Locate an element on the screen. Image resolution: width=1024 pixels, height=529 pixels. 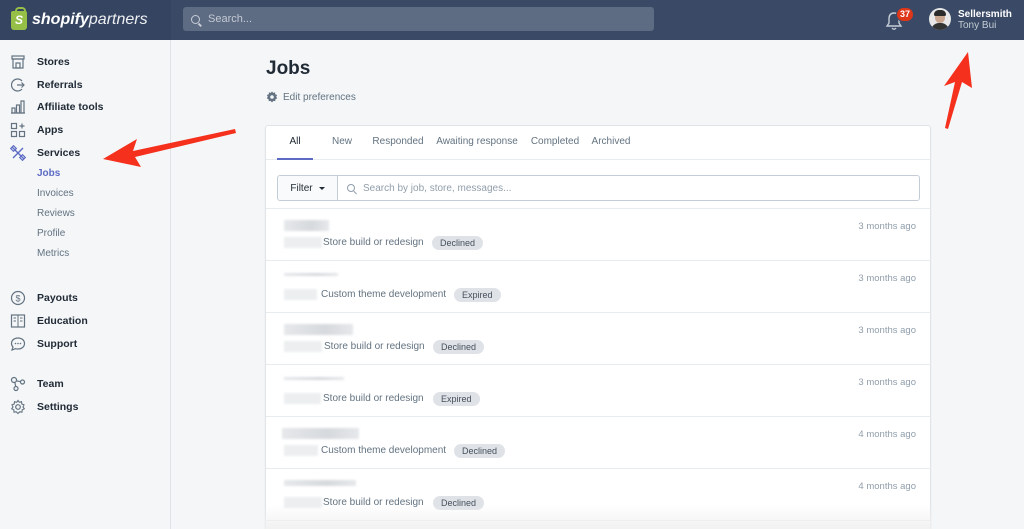
sidebar-item-education: Education is located at coordinates (85, 321).